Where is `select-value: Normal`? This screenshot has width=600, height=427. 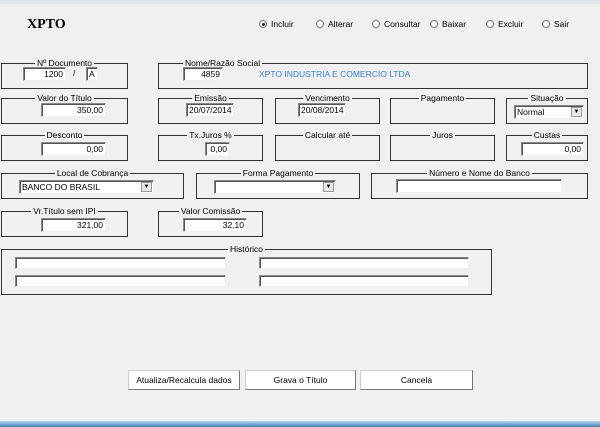
select-value: Normal is located at coordinates (531, 112).